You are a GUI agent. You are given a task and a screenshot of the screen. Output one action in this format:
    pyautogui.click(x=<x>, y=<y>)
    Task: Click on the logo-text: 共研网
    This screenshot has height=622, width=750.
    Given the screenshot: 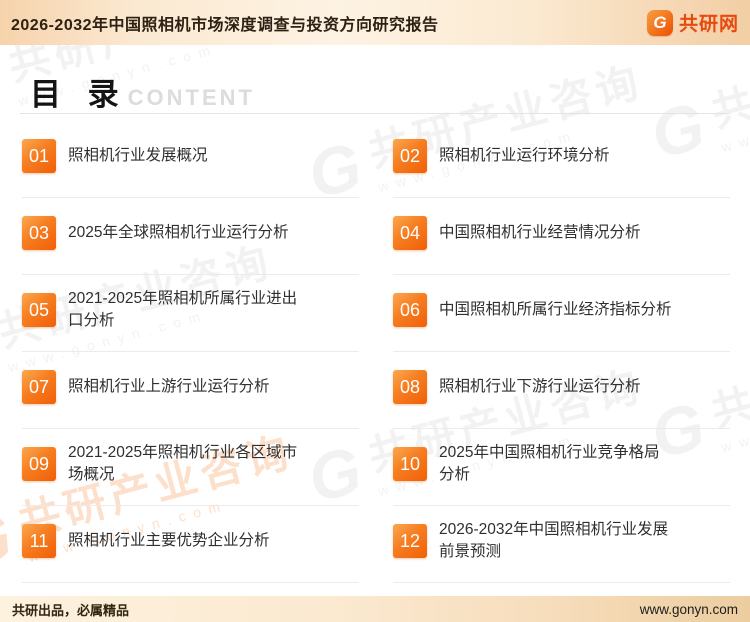 What is the action you would take?
    pyautogui.click(x=708, y=24)
    